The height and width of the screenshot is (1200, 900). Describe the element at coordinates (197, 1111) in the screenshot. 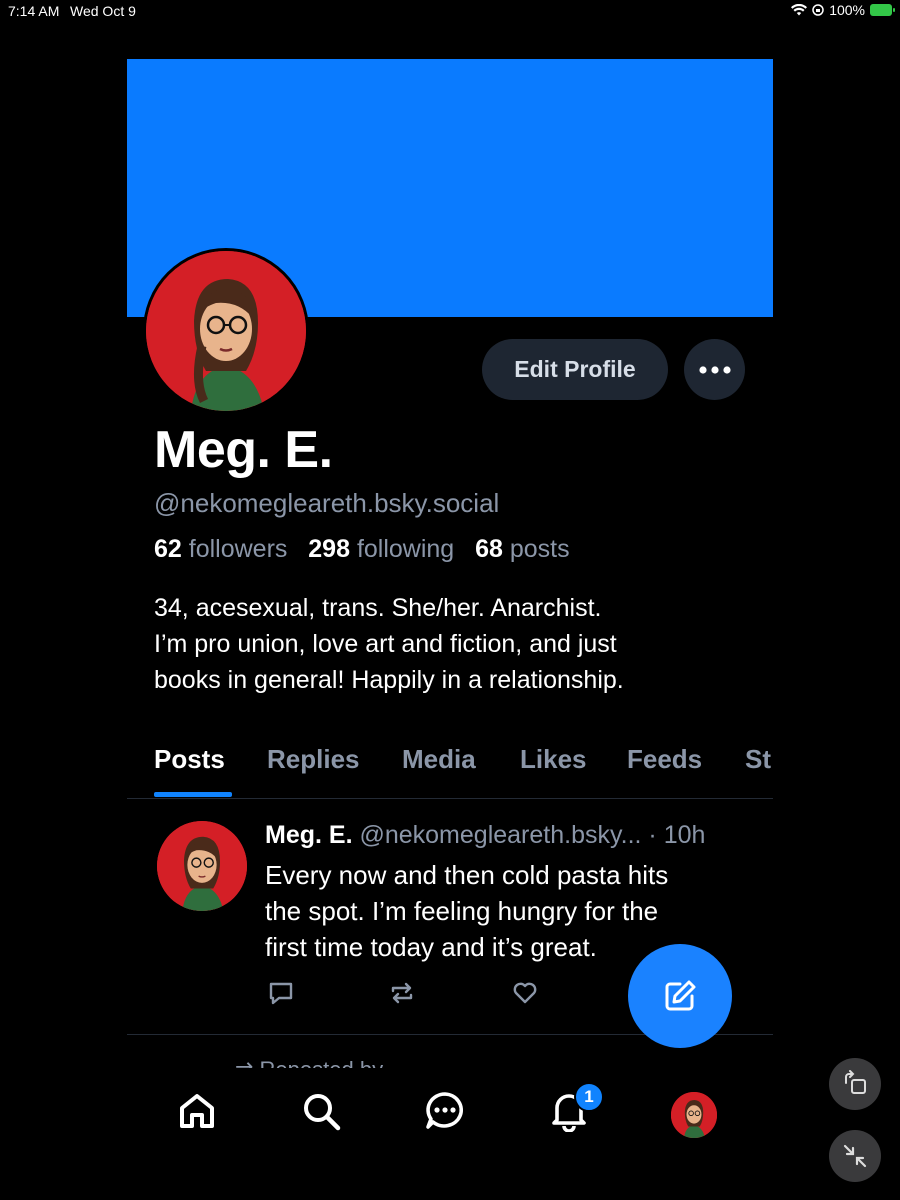

I see `home-icon` at that location.